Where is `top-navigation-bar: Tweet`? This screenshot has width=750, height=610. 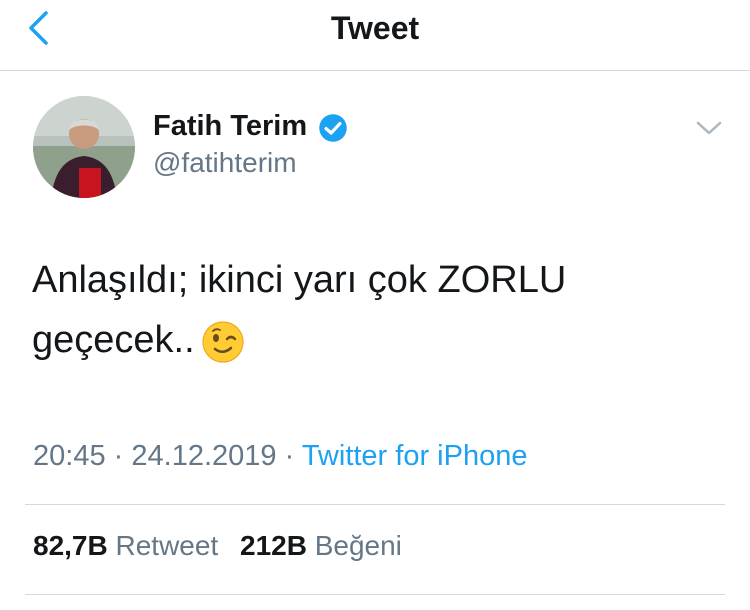 top-navigation-bar: Tweet is located at coordinates (375, 35).